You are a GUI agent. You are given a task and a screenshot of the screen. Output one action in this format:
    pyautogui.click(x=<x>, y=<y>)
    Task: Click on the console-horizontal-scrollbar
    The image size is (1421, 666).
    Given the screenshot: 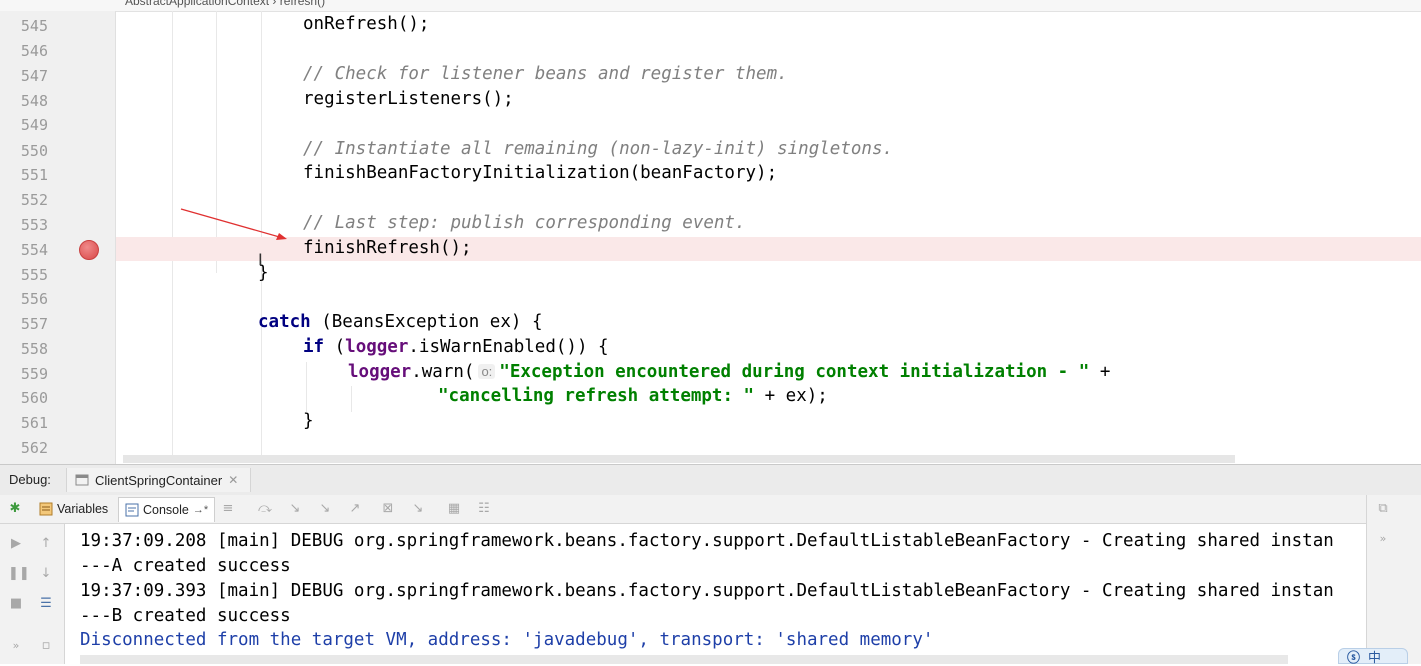 What is the action you would take?
    pyautogui.click(x=684, y=659)
    